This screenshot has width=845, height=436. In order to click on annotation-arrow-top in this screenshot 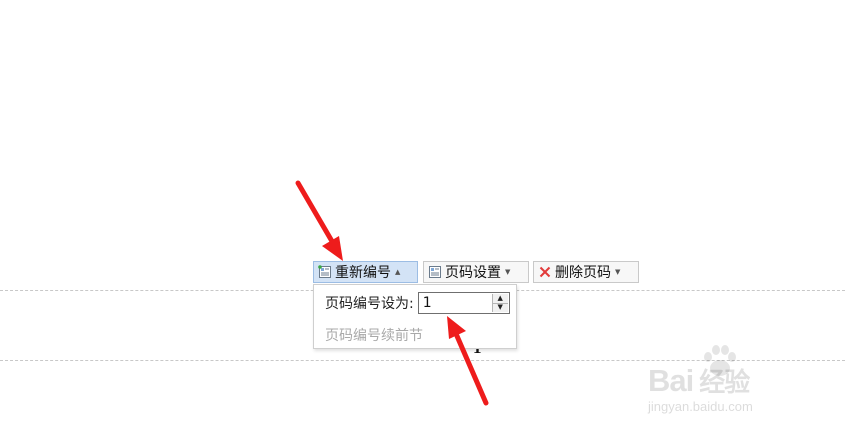, I will do `click(319, 220)`.